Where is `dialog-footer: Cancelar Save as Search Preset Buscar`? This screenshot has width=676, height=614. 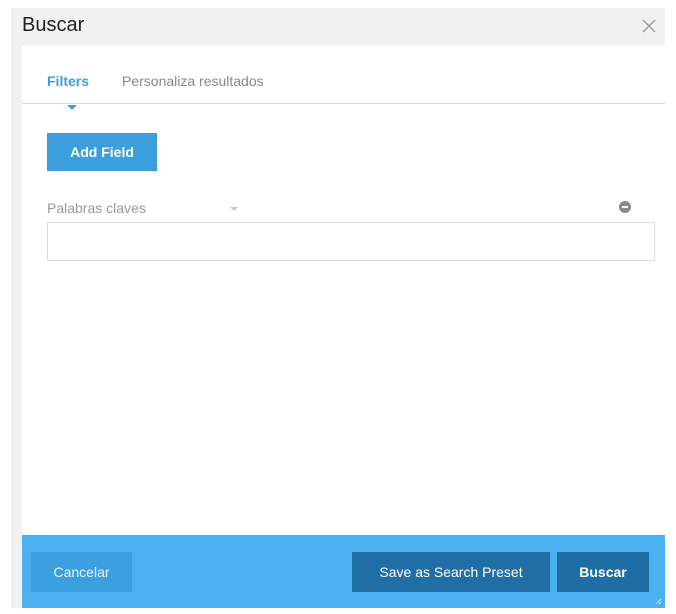
dialog-footer: Cancelar Save as Search Preset Buscar is located at coordinates (343, 571).